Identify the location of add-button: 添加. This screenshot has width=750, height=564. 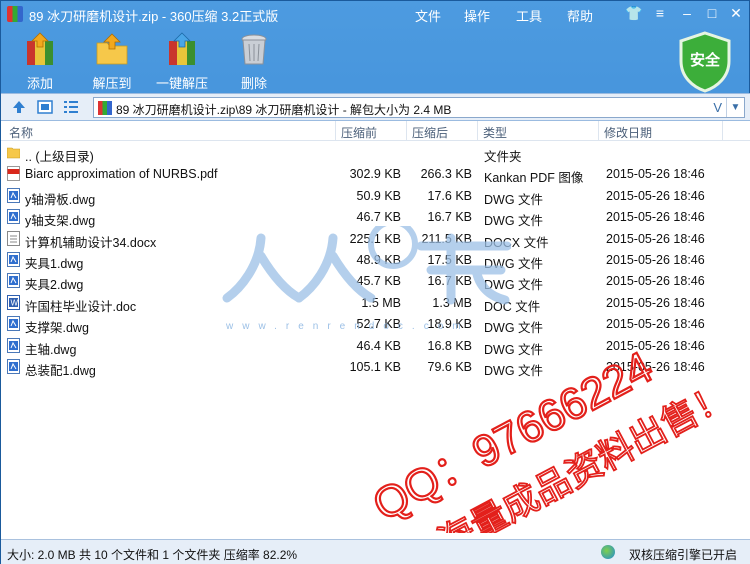
(40, 61).